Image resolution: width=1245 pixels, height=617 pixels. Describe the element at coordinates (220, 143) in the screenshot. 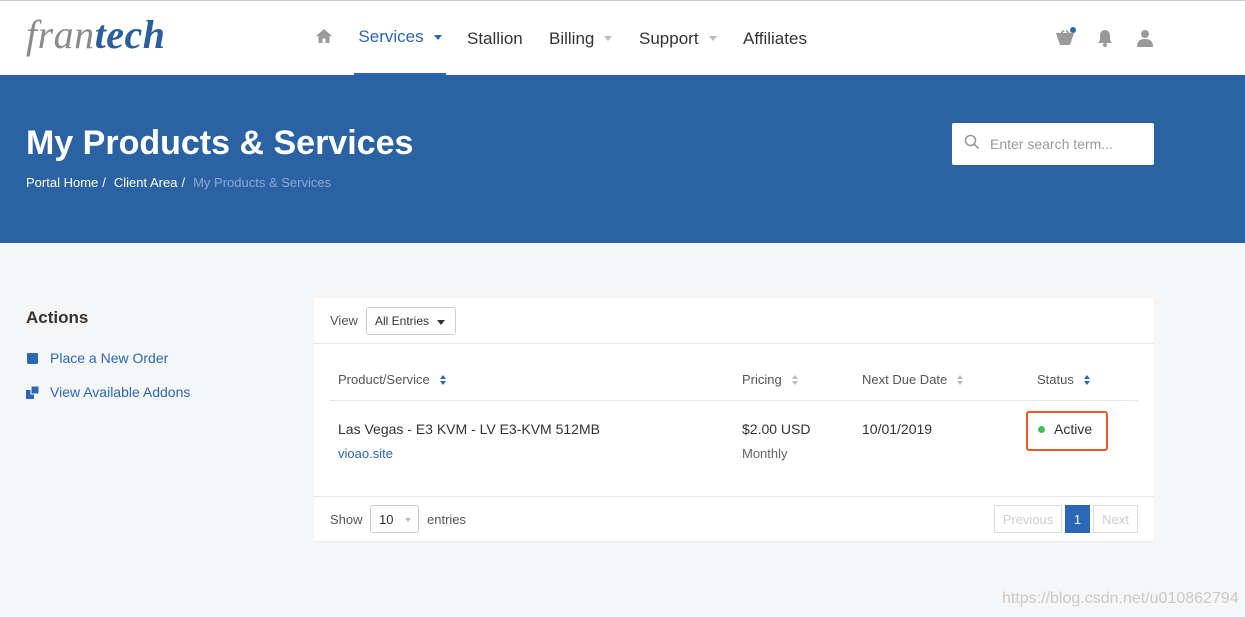

I see `page-title: My Products & Services` at that location.